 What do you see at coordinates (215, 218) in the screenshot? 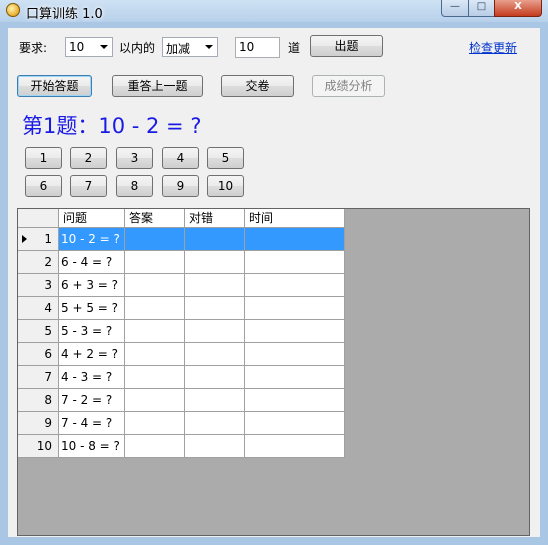
I see `column-header-correct: 对错` at bounding box center [215, 218].